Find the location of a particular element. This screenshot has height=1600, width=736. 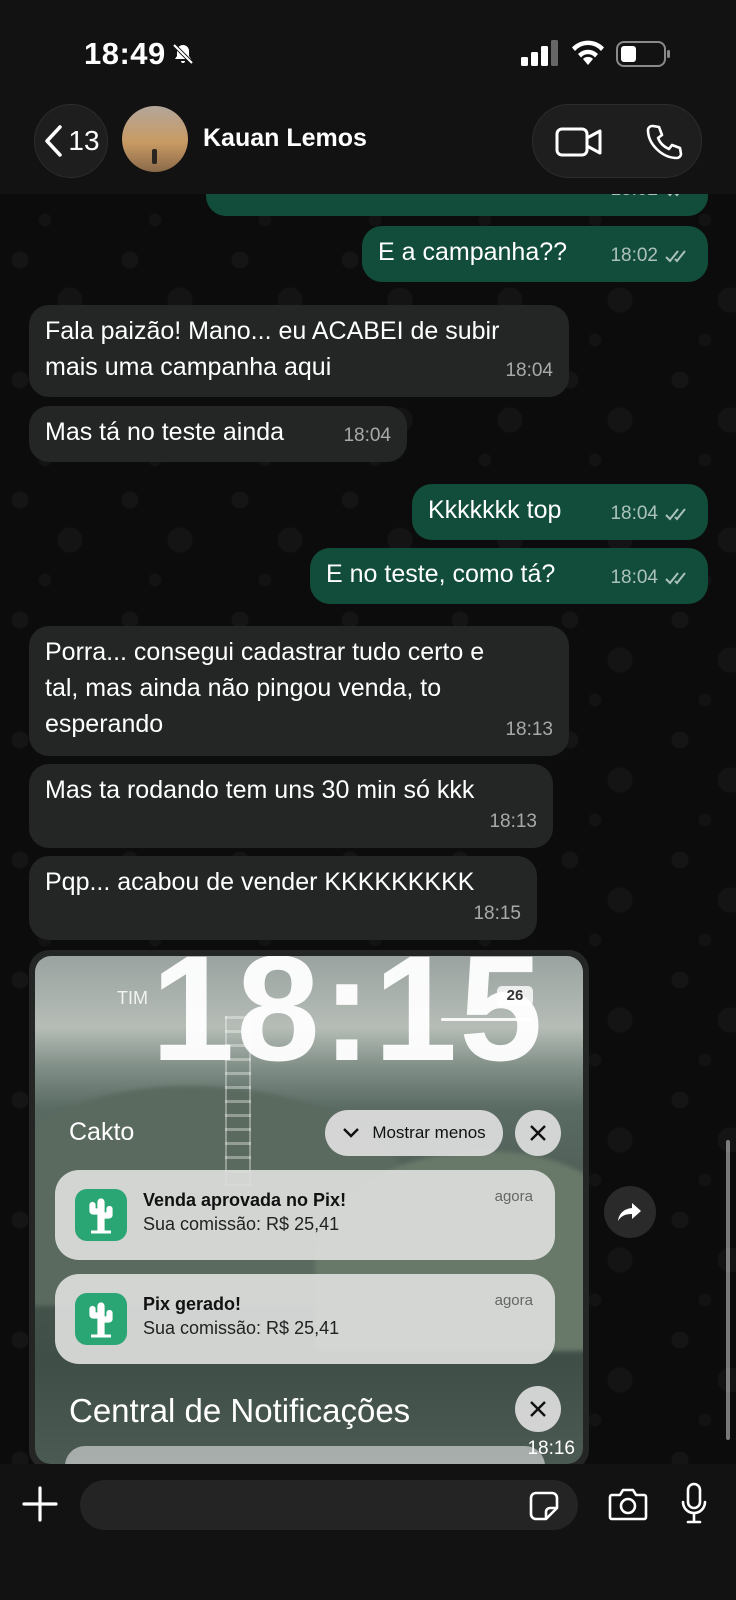

show-less-button: Mostrar menos is located at coordinates (414, 1133).